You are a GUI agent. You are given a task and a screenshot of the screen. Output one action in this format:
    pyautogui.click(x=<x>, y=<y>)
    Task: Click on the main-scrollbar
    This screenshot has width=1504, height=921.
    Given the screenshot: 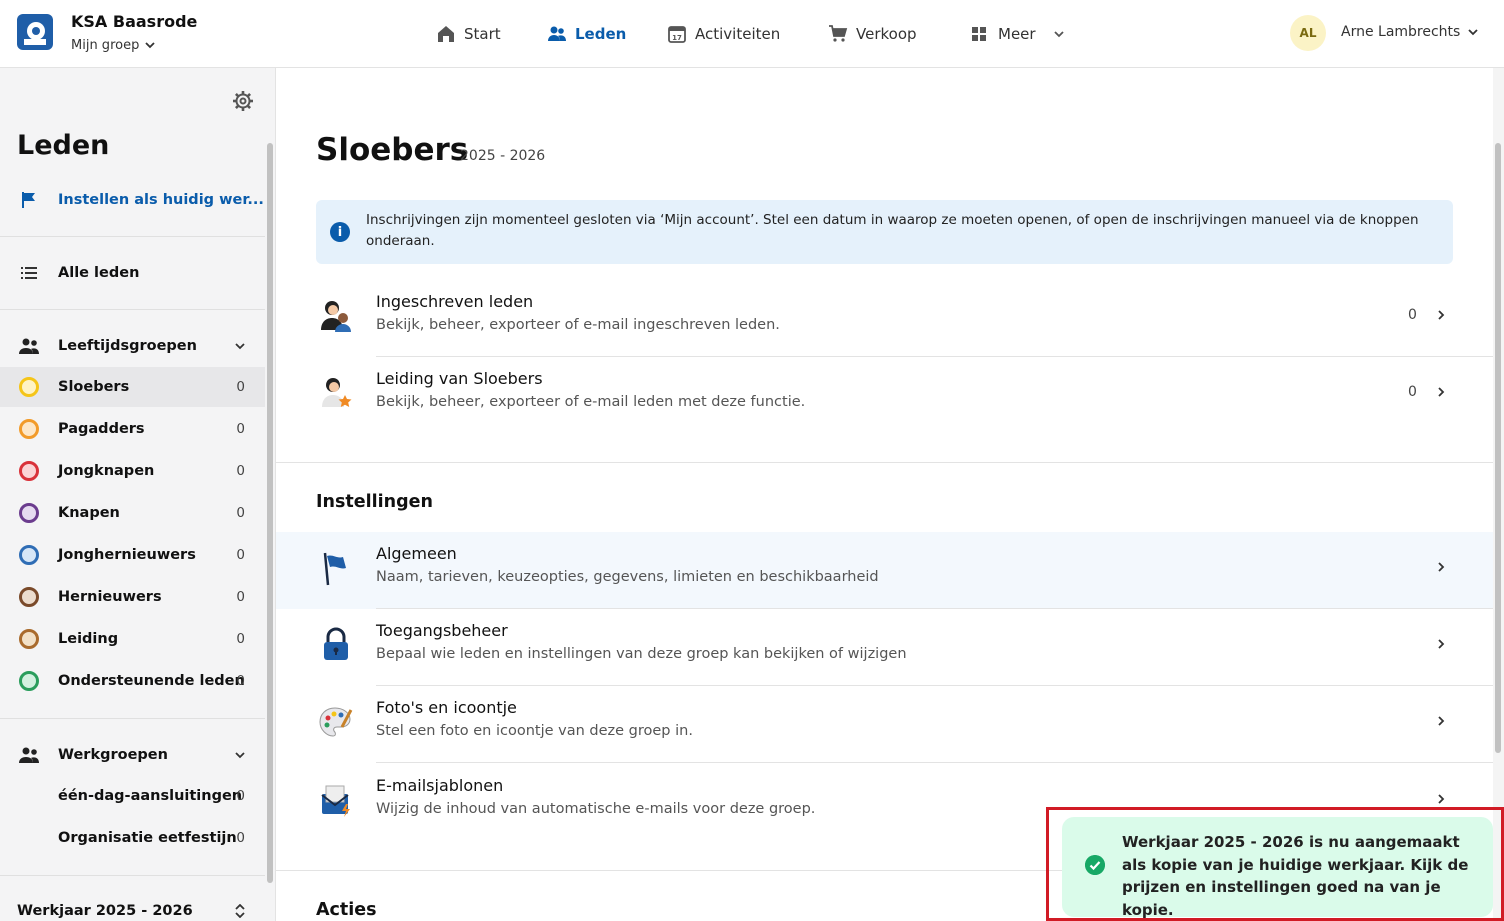 What is the action you would take?
    pyautogui.click(x=1498, y=494)
    